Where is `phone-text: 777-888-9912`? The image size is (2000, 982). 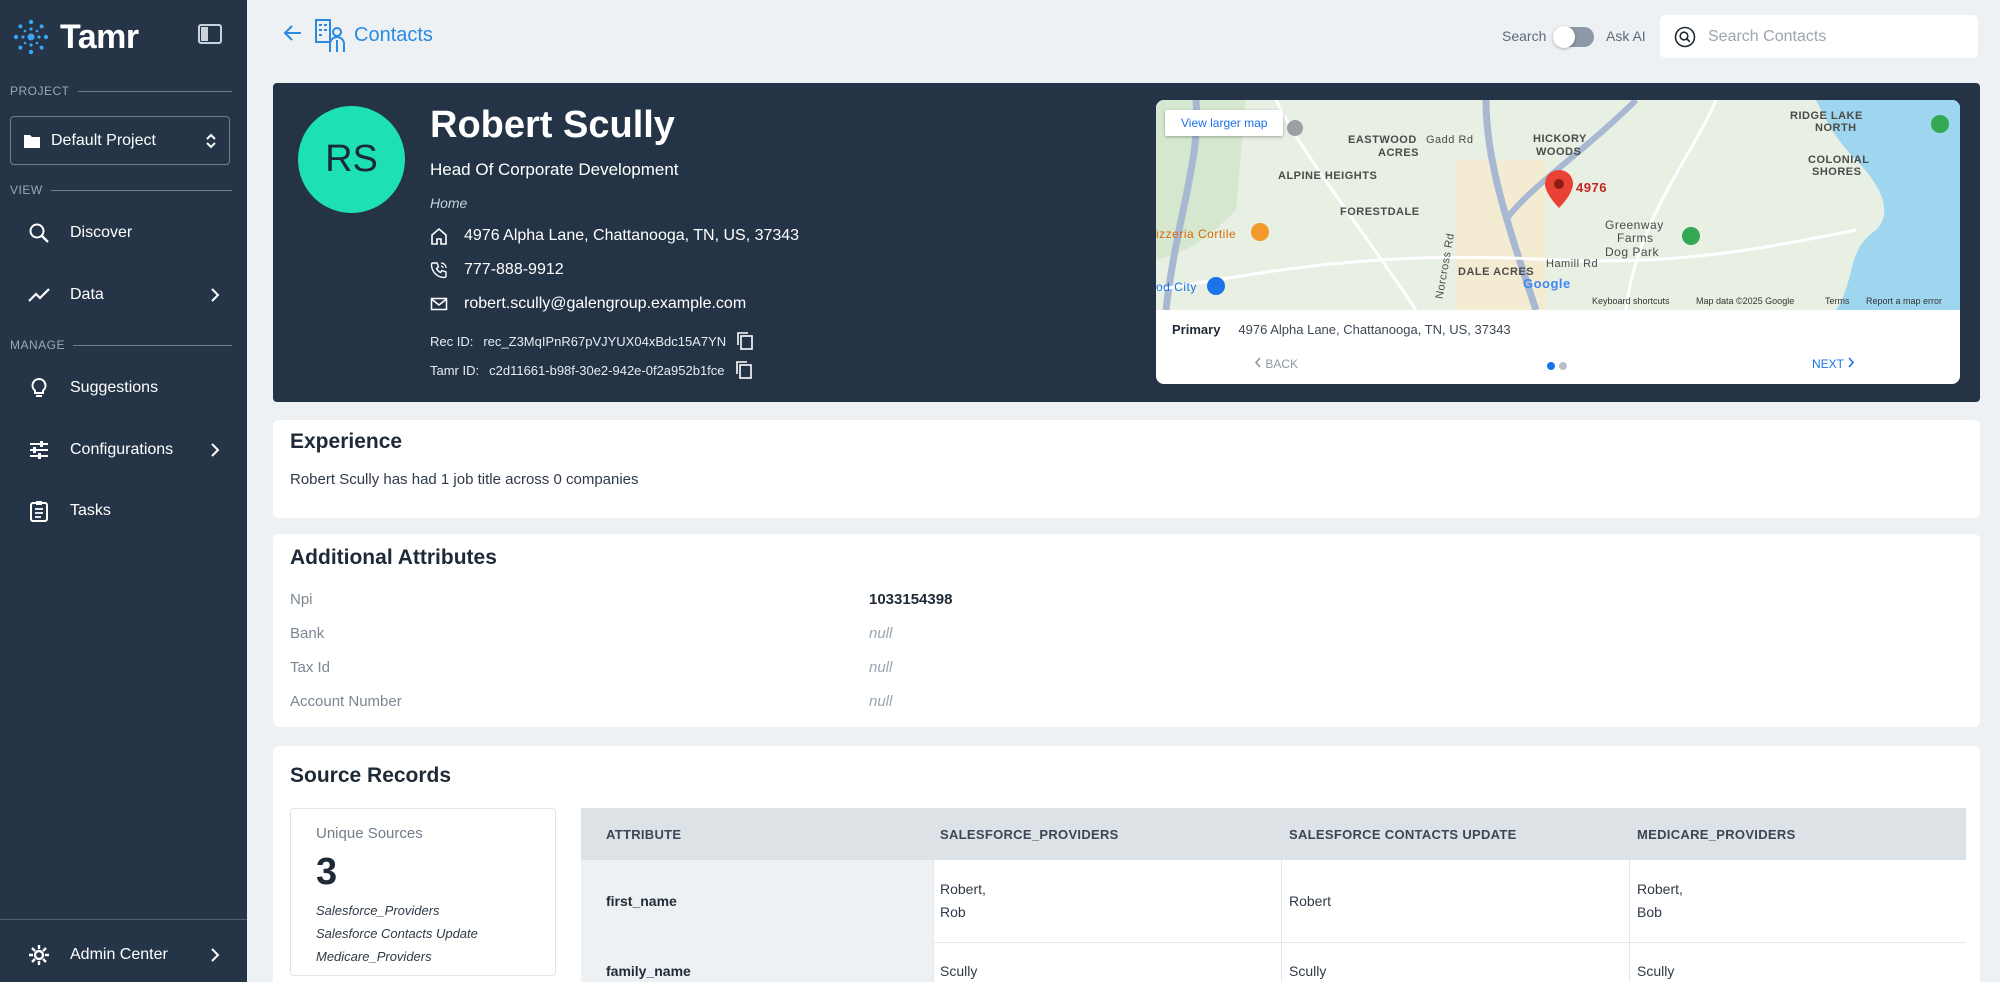 phone-text: 777-888-9912 is located at coordinates (514, 269).